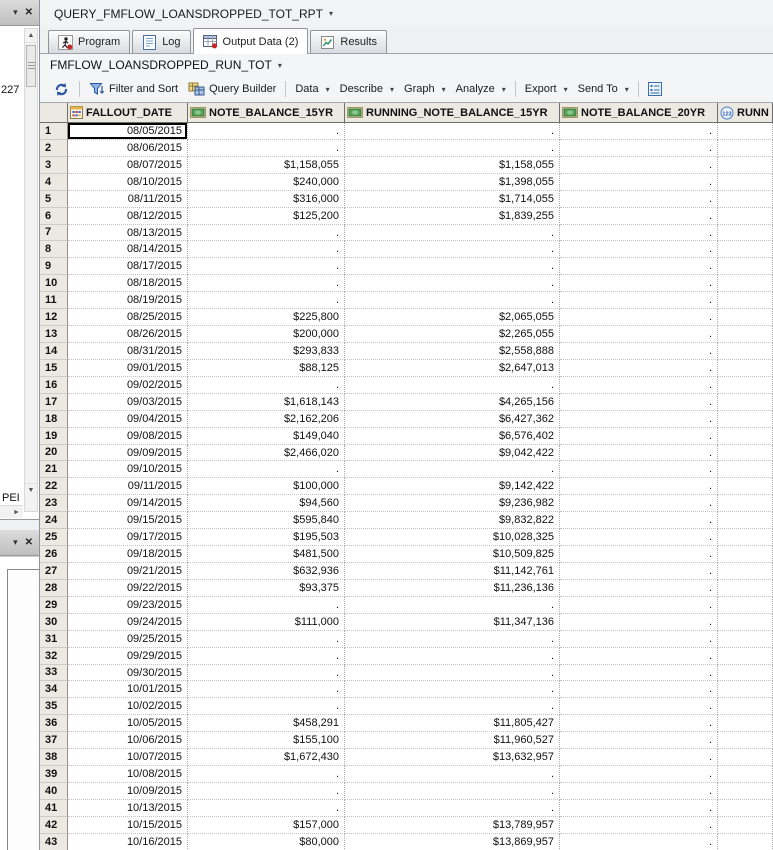  What do you see at coordinates (128, 656) in the screenshot?
I see `cell-fallout-date: 09/29/2015` at bounding box center [128, 656].